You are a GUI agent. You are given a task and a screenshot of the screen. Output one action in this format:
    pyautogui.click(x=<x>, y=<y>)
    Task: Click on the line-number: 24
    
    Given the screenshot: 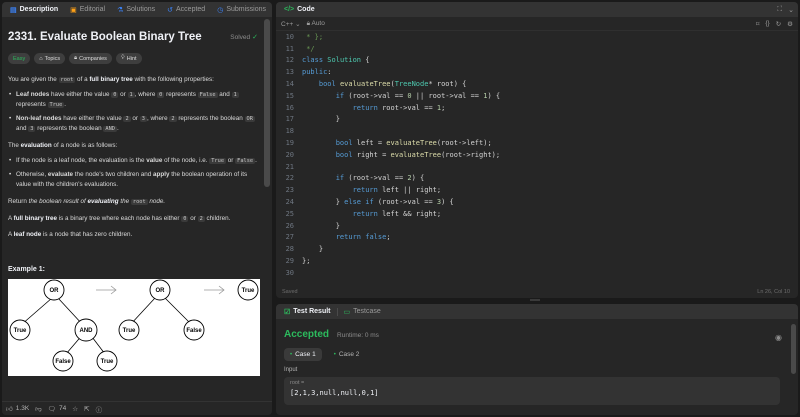 What is the action you would take?
    pyautogui.click(x=289, y=202)
    